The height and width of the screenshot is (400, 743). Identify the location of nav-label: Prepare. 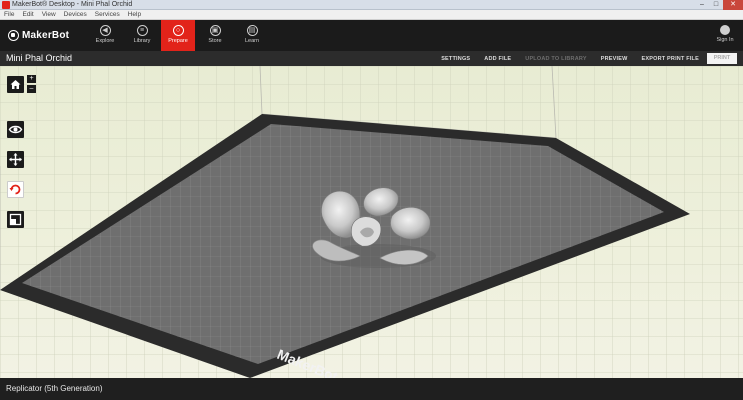
(178, 41).